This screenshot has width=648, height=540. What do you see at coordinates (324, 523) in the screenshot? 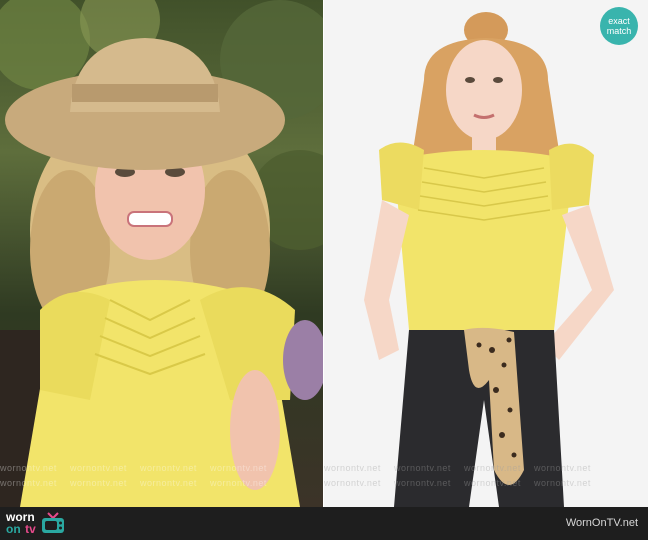
I see `footer-bar: worn on tv WornOnTV.net` at bounding box center [324, 523].